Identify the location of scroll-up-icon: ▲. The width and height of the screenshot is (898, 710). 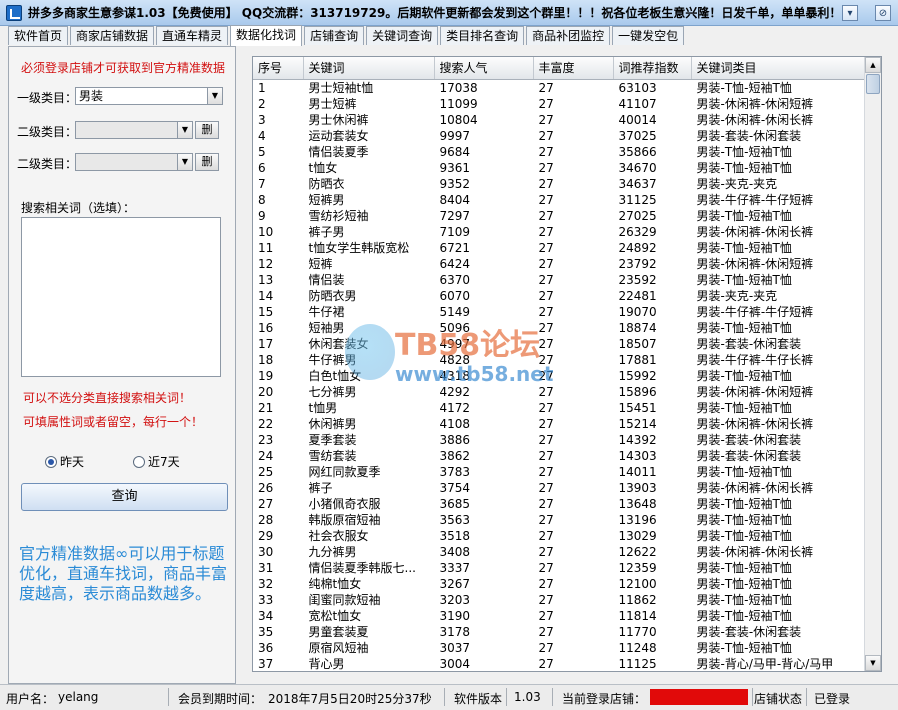
(873, 65).